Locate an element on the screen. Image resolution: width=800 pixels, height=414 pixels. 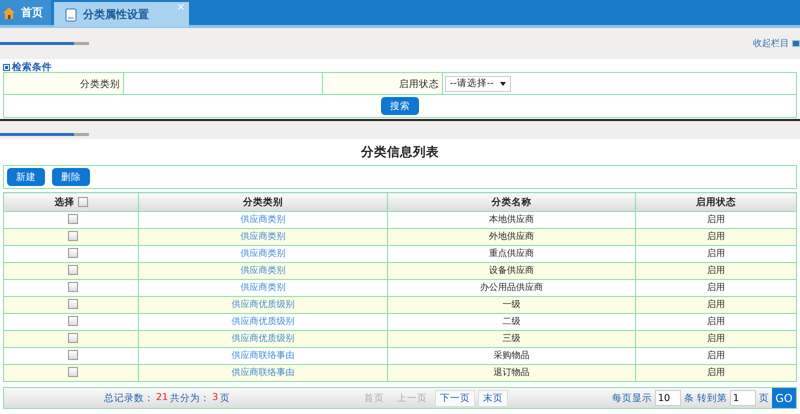
table-cell: 退订物品 is located at coordinates (512, 373).